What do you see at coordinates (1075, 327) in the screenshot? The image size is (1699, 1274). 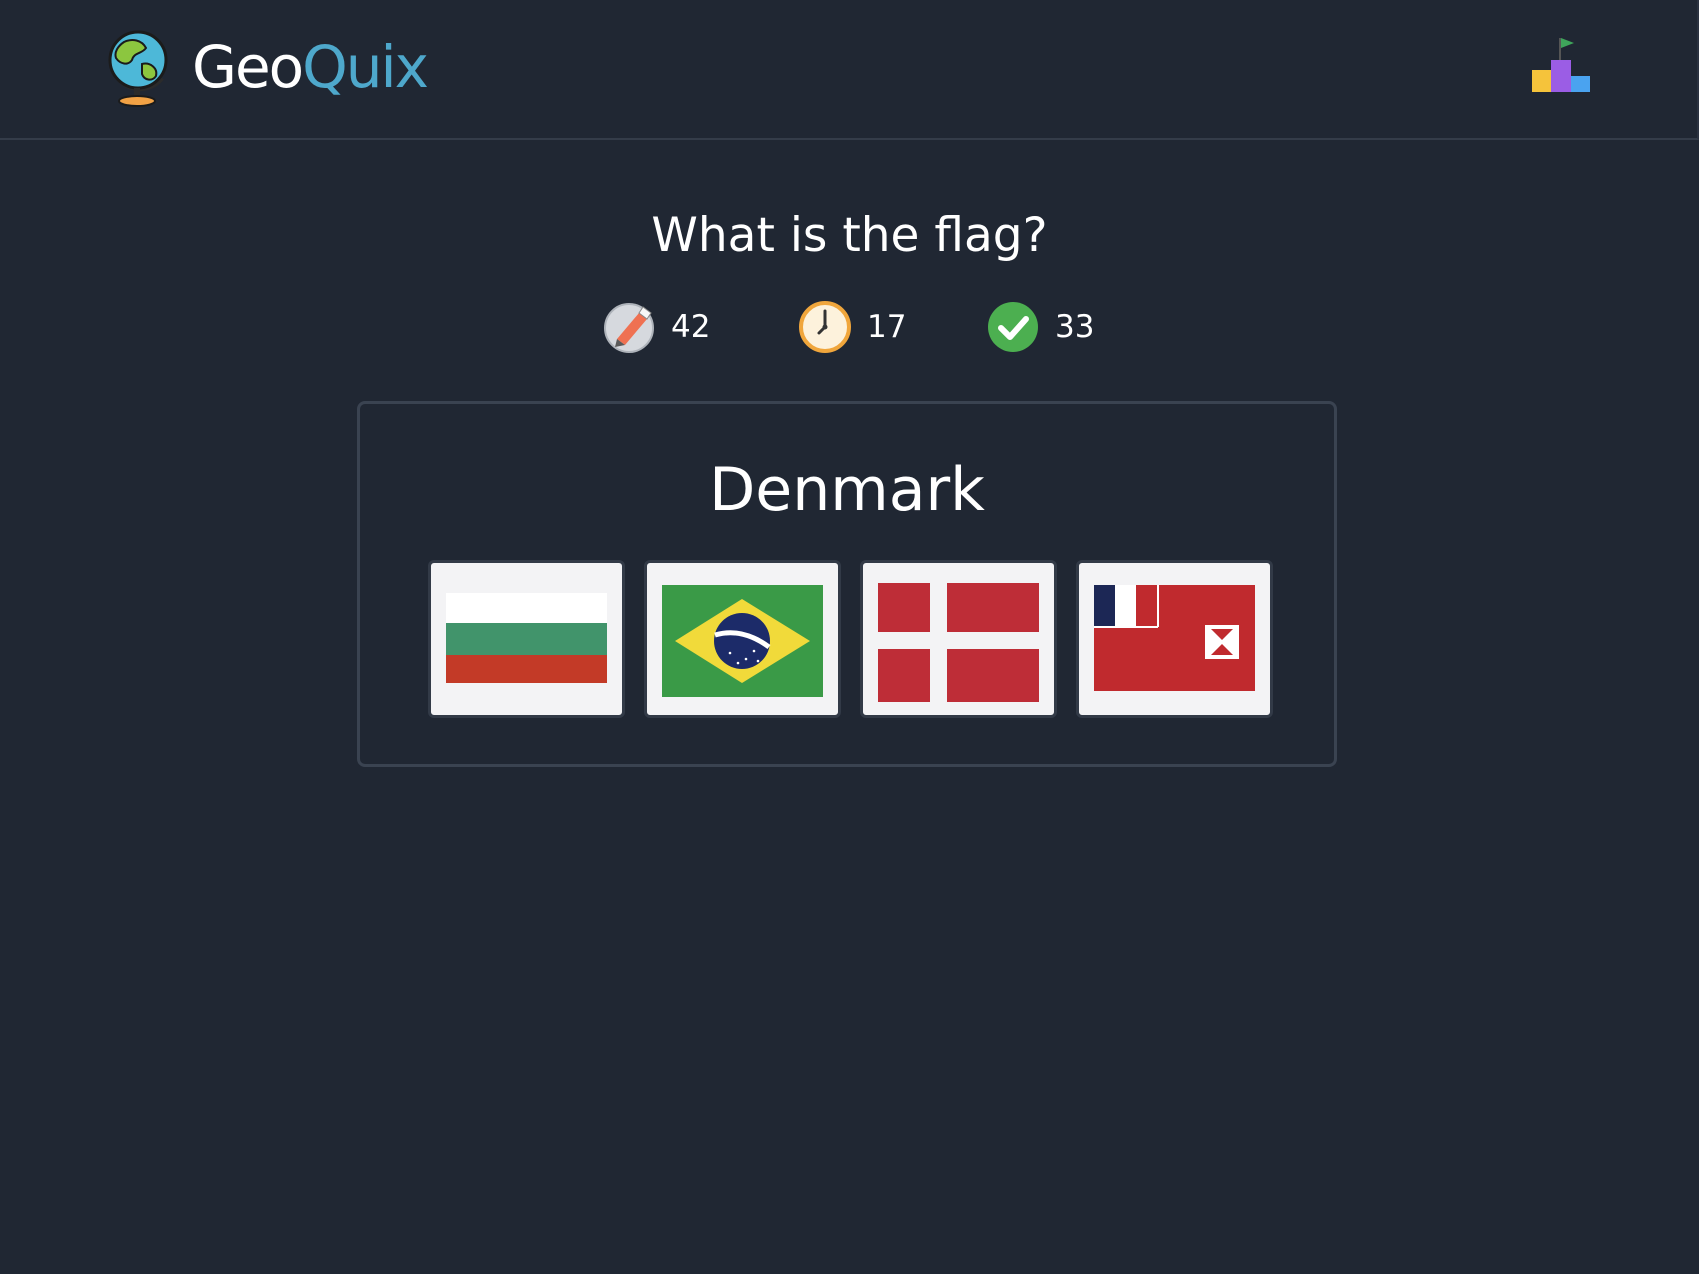 I see `correct-count: 33` at bounding box center [1075, 327].